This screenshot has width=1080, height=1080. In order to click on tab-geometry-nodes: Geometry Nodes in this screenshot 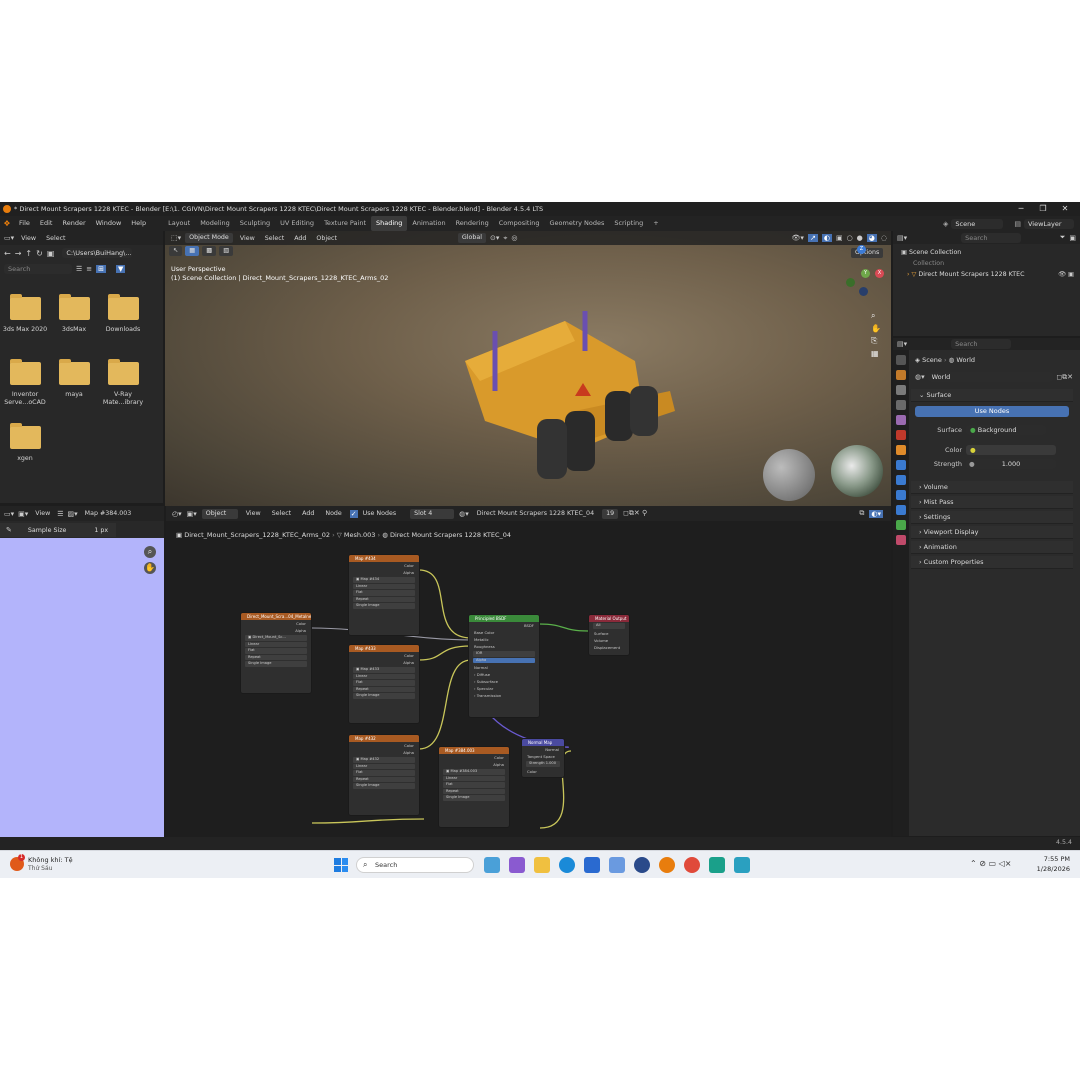, I will do `click(577, 223)`.